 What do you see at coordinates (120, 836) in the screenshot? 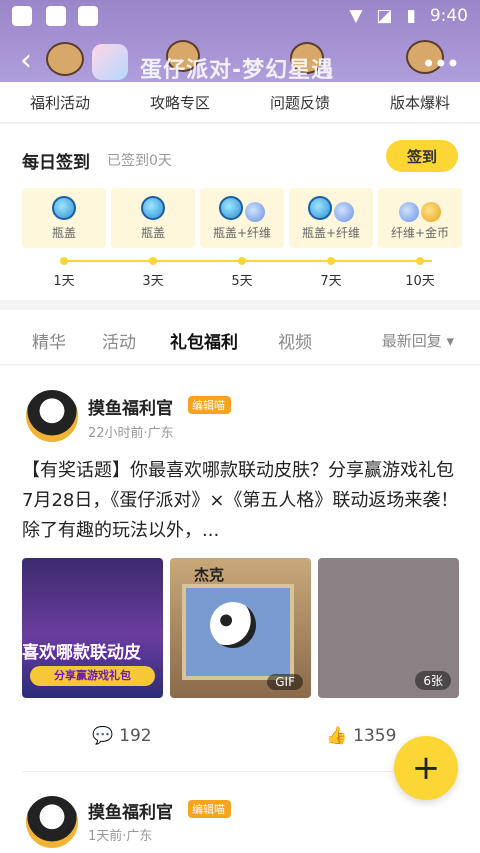
I see `post-meta: 1天前·广东` at bounding box center [120, 836].